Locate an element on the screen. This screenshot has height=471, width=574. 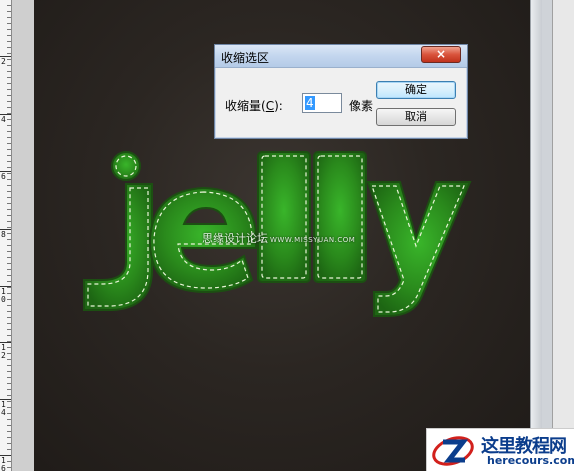
ruler-tick: 16 is located at coordinates (3, 463).